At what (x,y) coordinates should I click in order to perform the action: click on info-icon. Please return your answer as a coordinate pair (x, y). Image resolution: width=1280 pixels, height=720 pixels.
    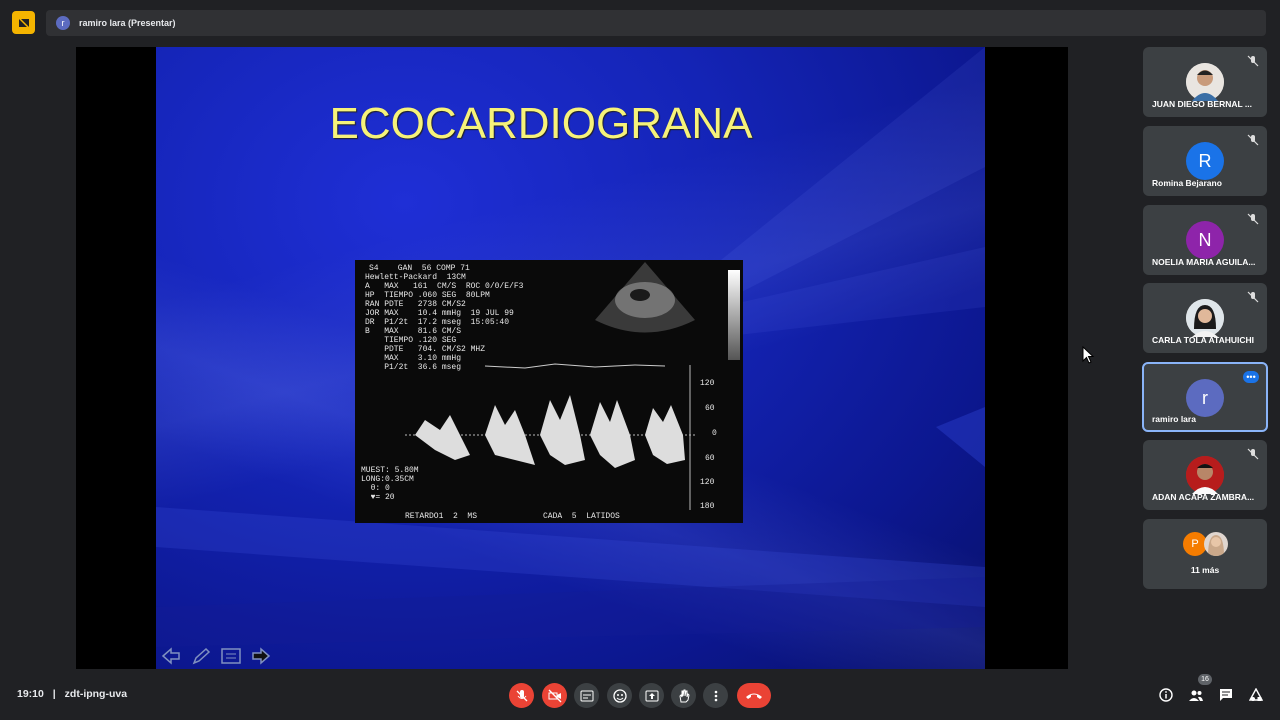
    Looking at the image, I should click on (1166, 695).